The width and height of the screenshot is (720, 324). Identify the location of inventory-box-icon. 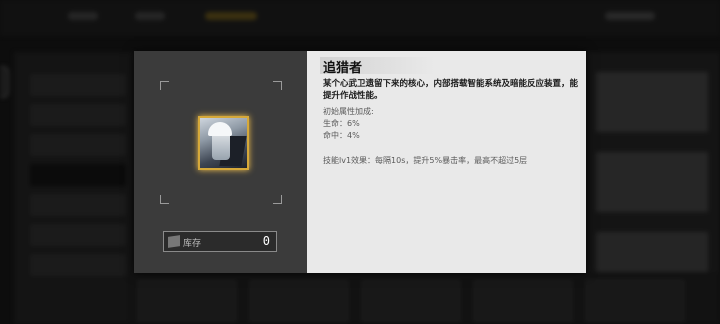
(174, 241).